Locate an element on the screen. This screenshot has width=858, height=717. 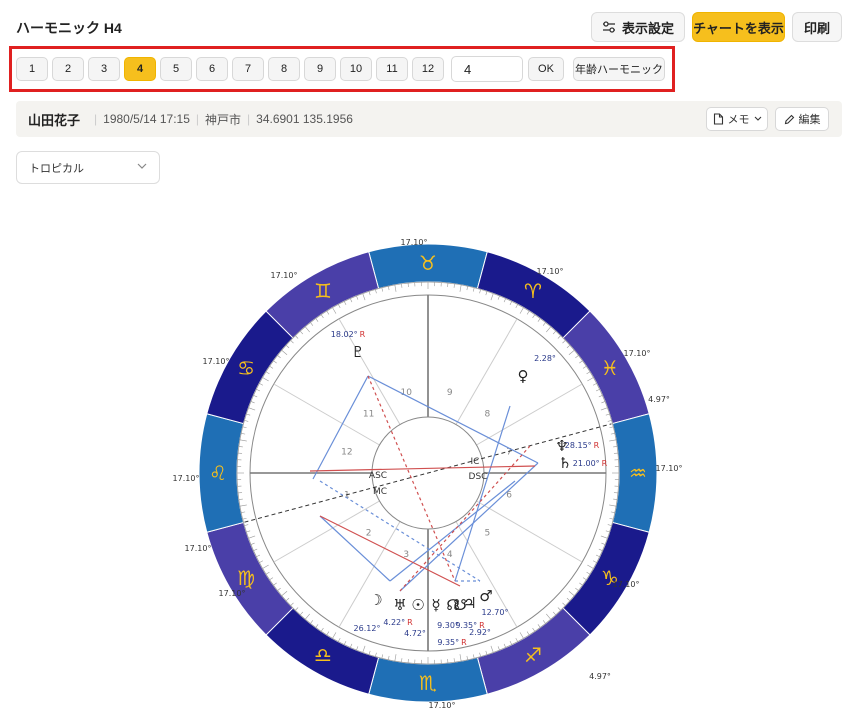
memo-button: メモ is located at coordinates (737, 119).